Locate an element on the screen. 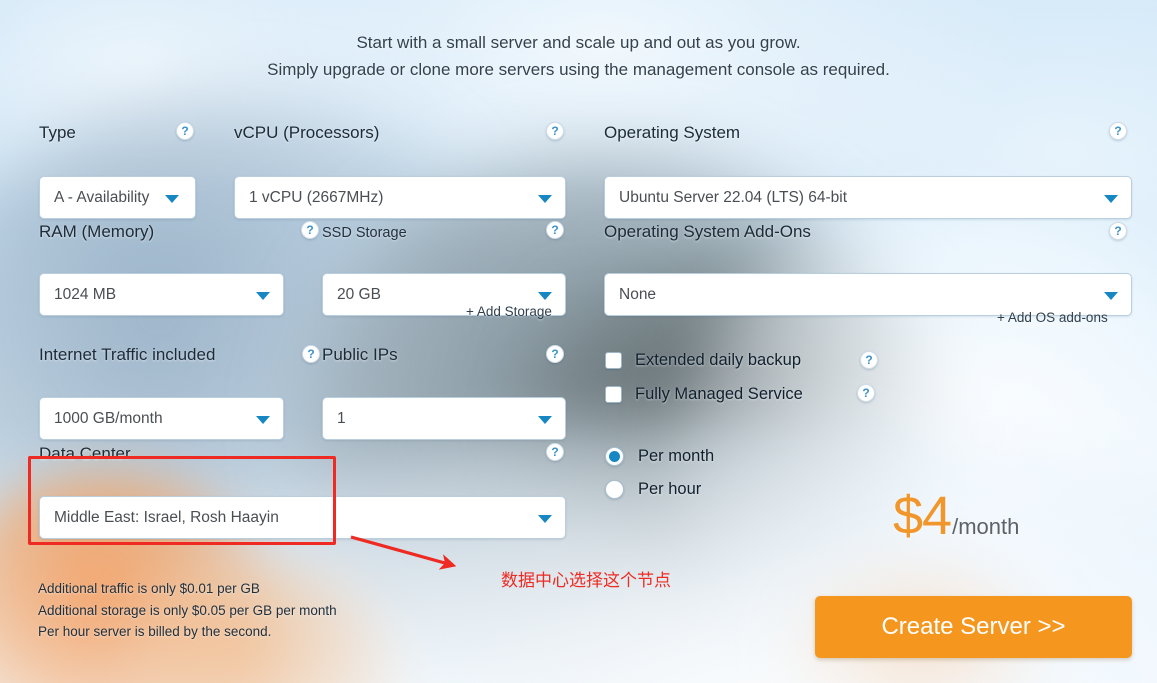 The image size is (1157, 683). help-icon-extended-daily-backup: ? is located at coordinates (869, 360).